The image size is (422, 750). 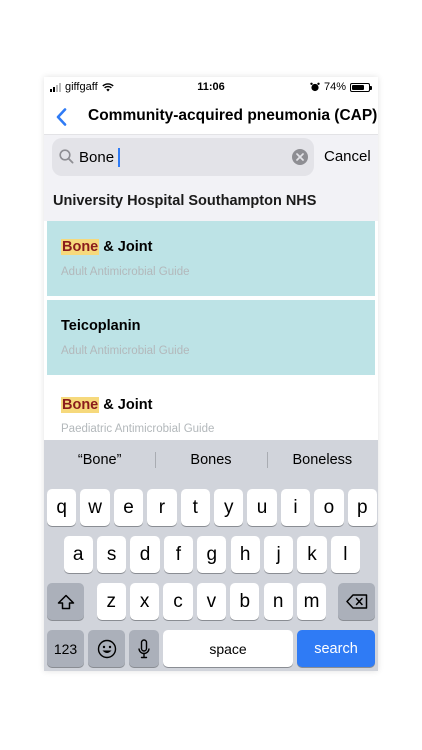 What do you see at coordinates (65, 648) in the screenshot?
I see `numbers-key: 123` at bounding box center [65, 648].